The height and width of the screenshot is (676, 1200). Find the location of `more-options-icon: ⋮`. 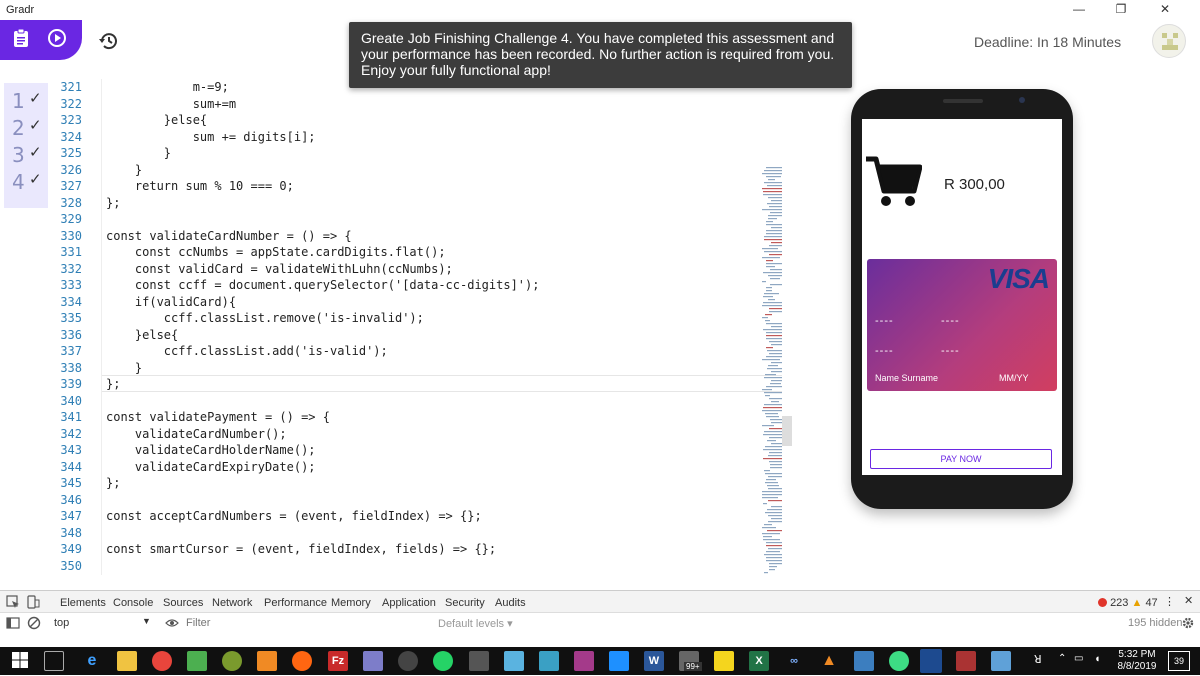

more-options-icon: ⋮ is located at coordinates (1169, 601).